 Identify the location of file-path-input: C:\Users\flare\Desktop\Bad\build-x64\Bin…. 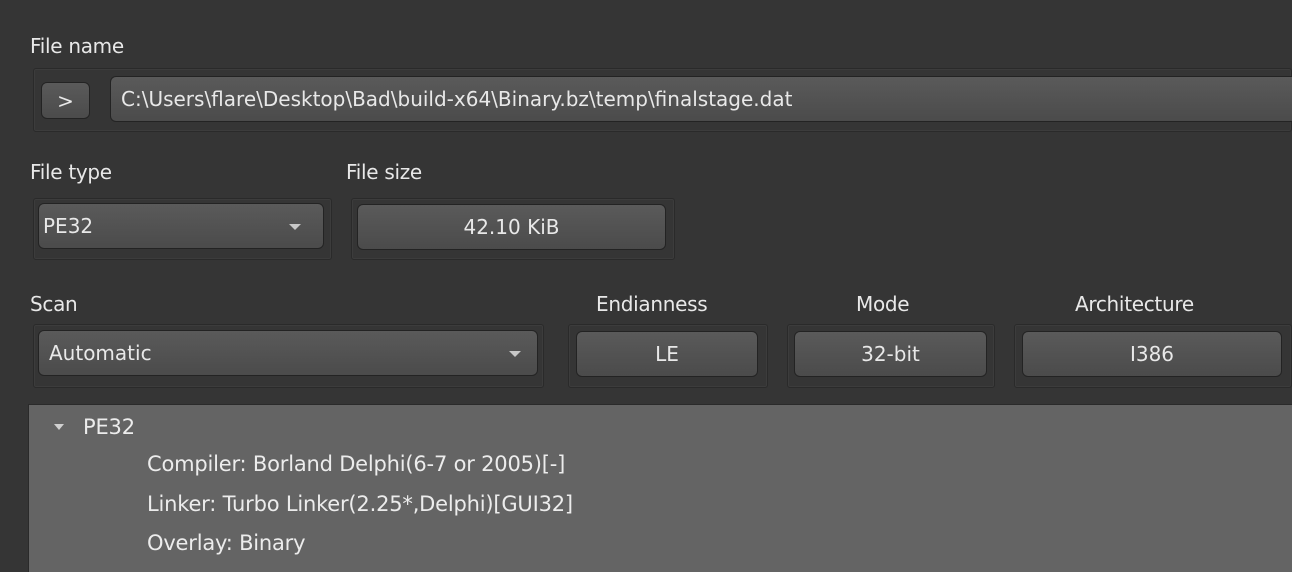
(701, 99).